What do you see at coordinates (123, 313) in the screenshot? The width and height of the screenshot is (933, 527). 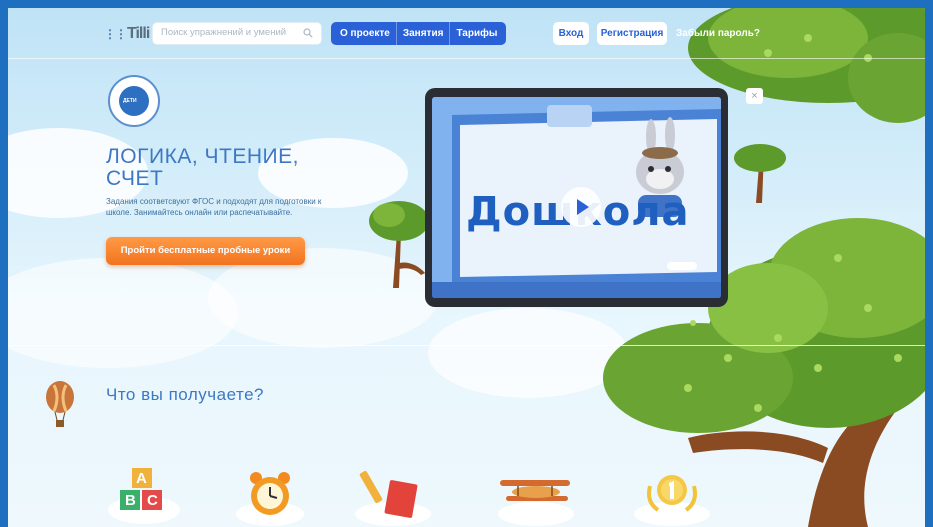 I see `cloud-decoration` at bounding box center [123, 313].